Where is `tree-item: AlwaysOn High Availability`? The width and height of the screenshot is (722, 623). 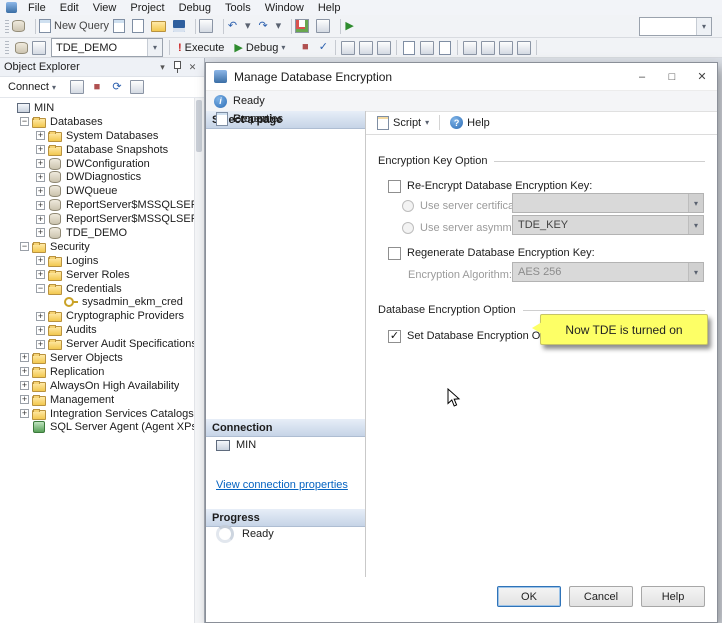
tree-item: AlwaysOn High Availability is located at coordinates (102, 386).